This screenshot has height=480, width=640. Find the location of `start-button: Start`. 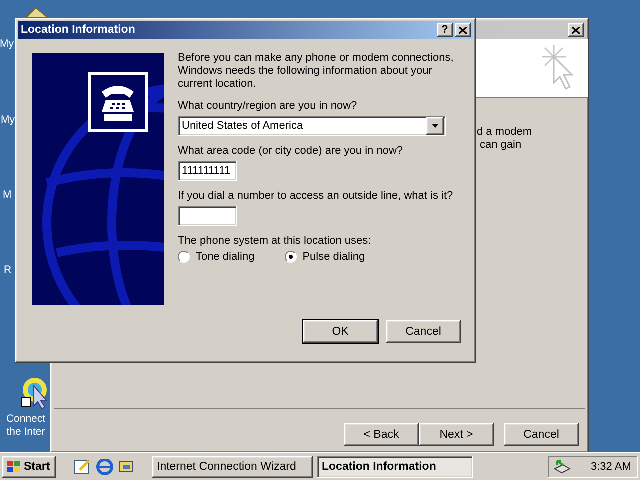

start-button: Start is located at coordinates (29, 467).